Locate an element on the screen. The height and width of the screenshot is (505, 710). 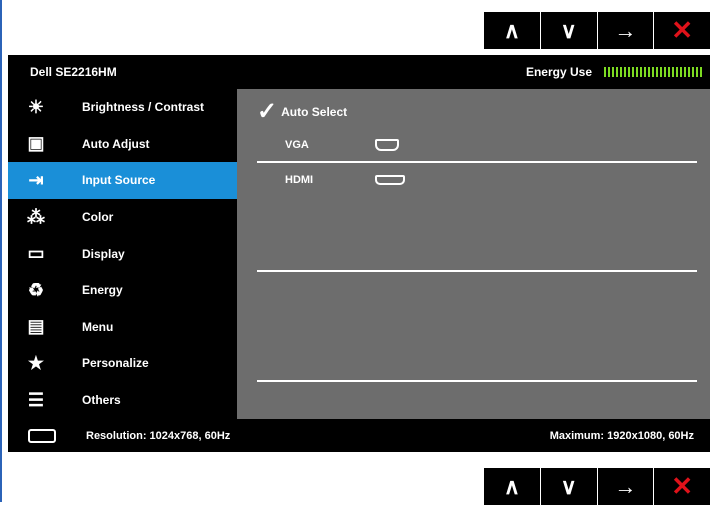
menu-item-energy: ♻ Energy is located at coordinates (122, 290).